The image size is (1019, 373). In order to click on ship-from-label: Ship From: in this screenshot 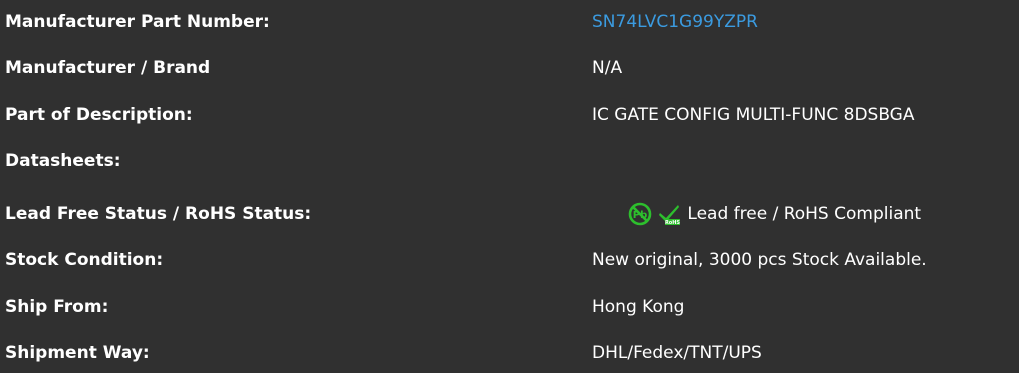, I will do `click(57, 307)`.